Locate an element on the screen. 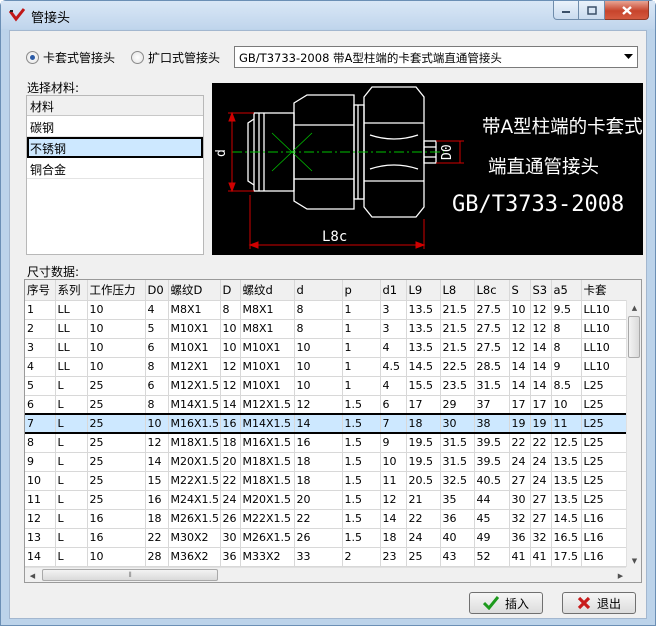 The width and height of the screenshot is (656, 626). column-header: d is located at coordinates (318, 290).